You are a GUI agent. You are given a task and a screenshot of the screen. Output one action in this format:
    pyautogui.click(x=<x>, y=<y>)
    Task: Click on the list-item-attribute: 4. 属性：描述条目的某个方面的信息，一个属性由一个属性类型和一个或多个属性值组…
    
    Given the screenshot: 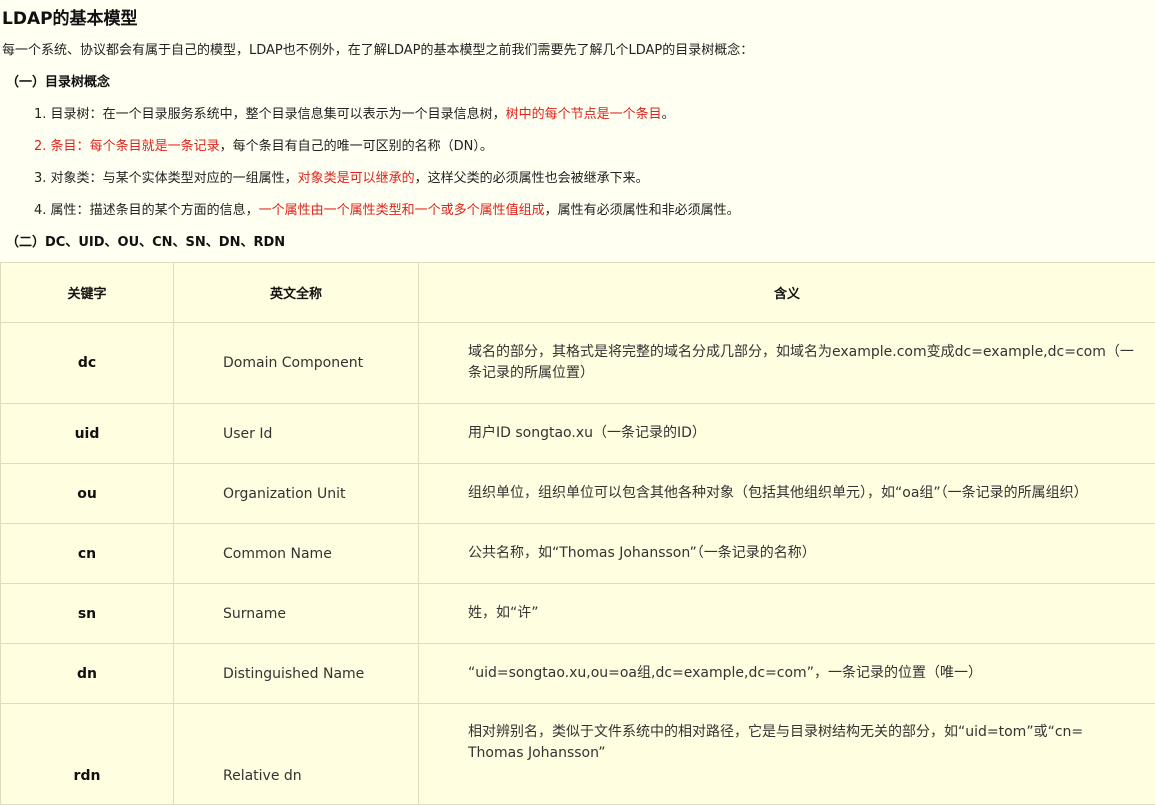 What is the action you would take?
    pyautogui.click(x=387, y=208)
    